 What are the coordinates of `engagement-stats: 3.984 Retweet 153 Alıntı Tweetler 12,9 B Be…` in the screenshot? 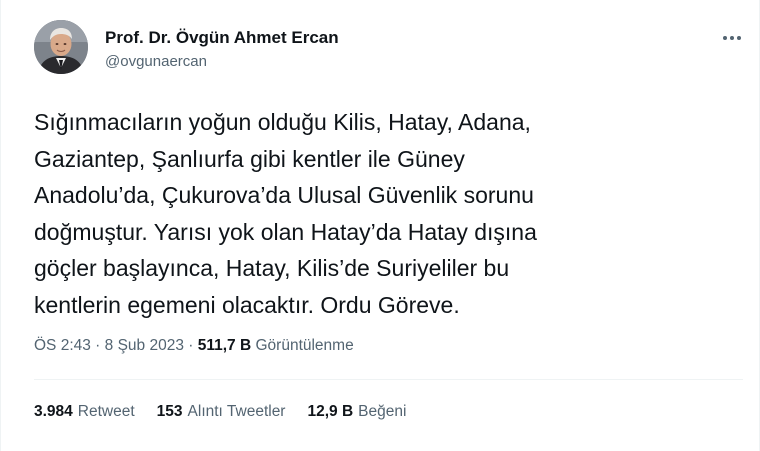 It's located at (231, 412).